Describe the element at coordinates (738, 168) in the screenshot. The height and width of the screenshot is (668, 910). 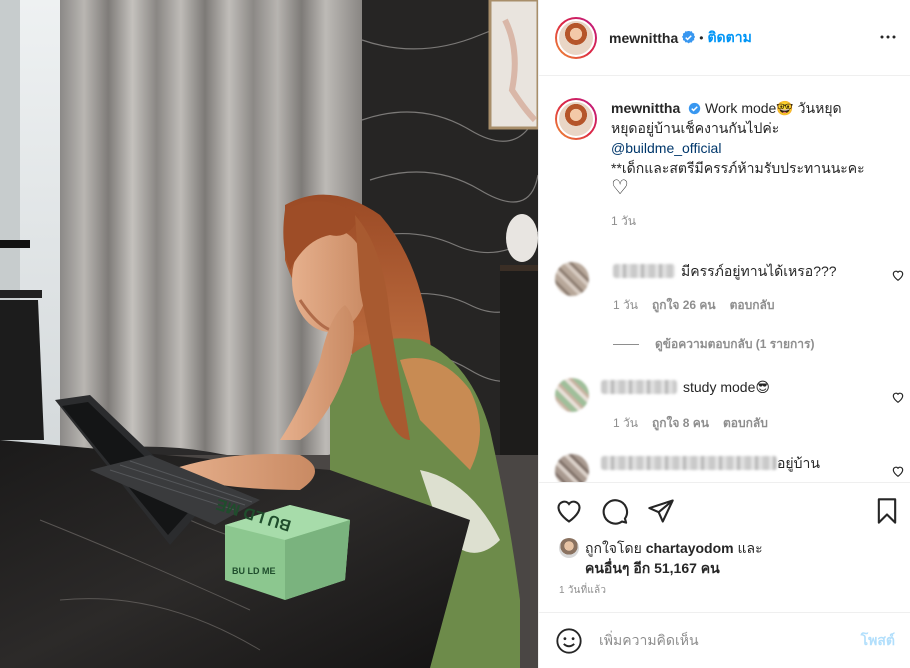
I see `caption-line-4: **เด็กและสตรีมีครรภ์ห้ามรับประทานนะคะ` at that location.